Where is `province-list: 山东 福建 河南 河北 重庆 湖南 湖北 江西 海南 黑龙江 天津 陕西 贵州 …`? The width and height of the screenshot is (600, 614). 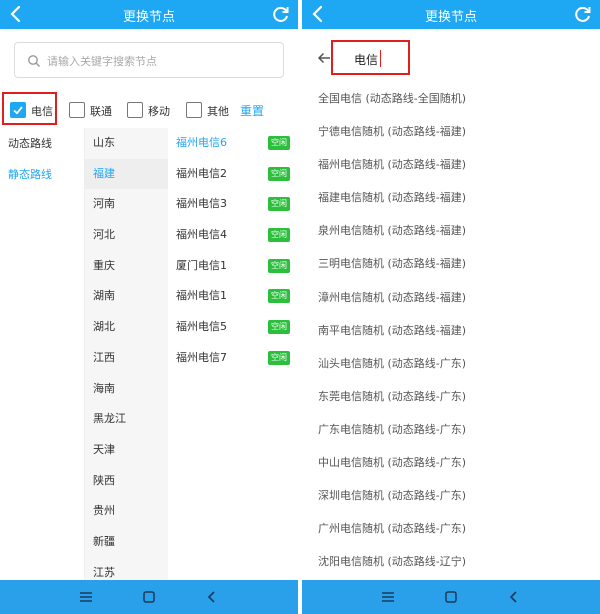 province-list: 山东 福建 河南 河北 重庆 湖南 湖北 江西 海南 黑龙江 天津 陕西 贵州 … is located at coordinates (126, 354).